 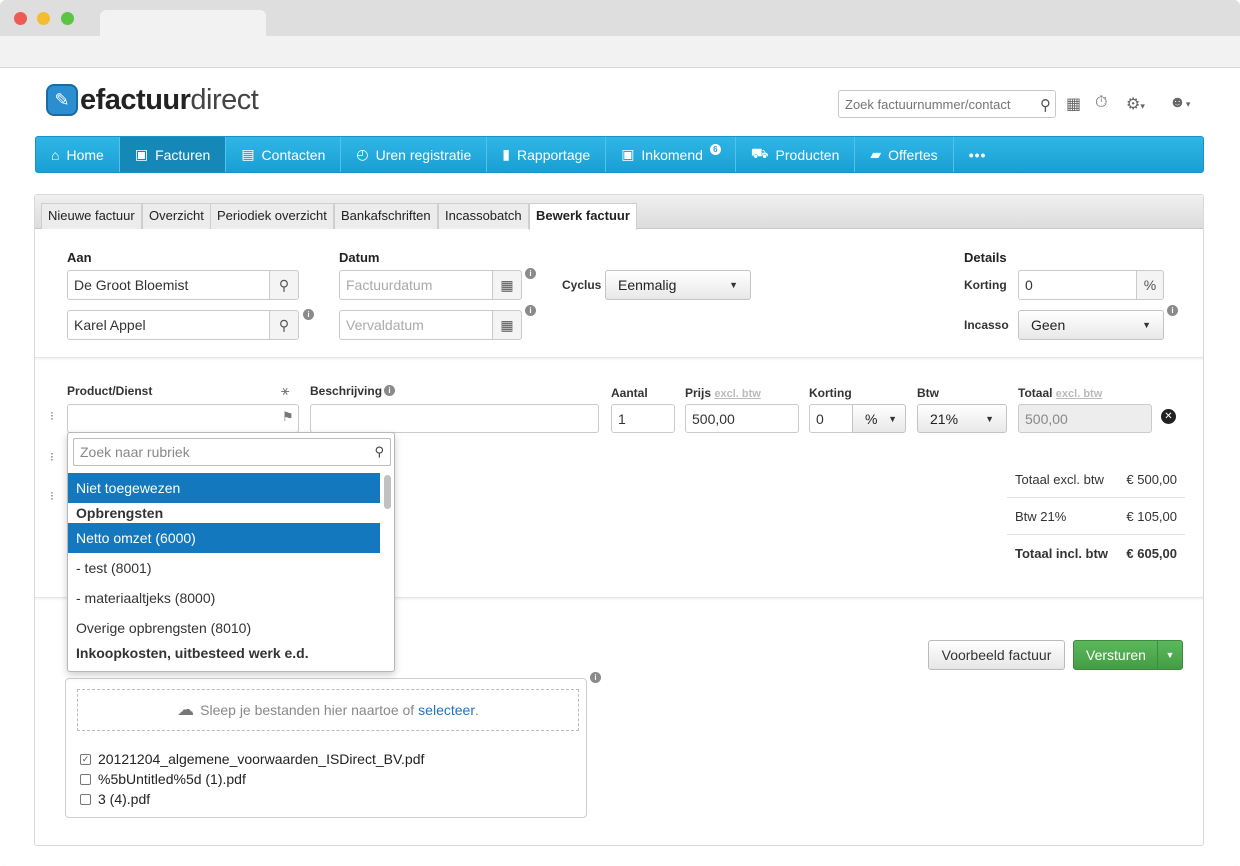 What do you see at coordinates (416, 325) in the screenshot?
I see `due-date-field: Vervaldatum` at bounding box center [416, 325].